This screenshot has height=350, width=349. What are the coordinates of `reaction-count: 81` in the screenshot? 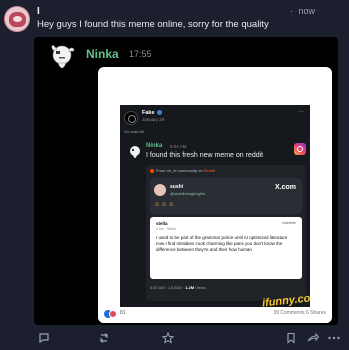 It's located at (123, 313).